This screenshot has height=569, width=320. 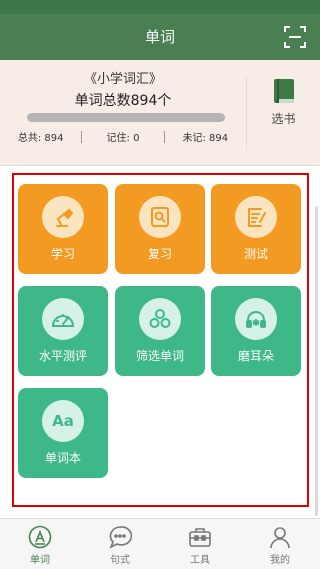 I want to click on tile-ear-training: 磨耳朵, so click(x=256, y=331).